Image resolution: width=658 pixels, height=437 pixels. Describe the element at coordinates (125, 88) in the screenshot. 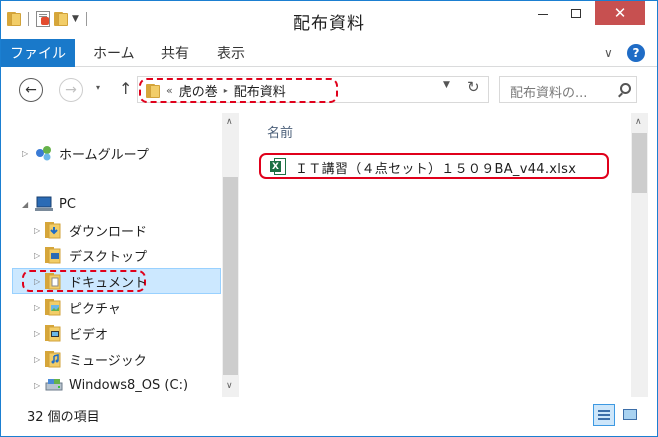

I see `up-button: ↑` at that location.